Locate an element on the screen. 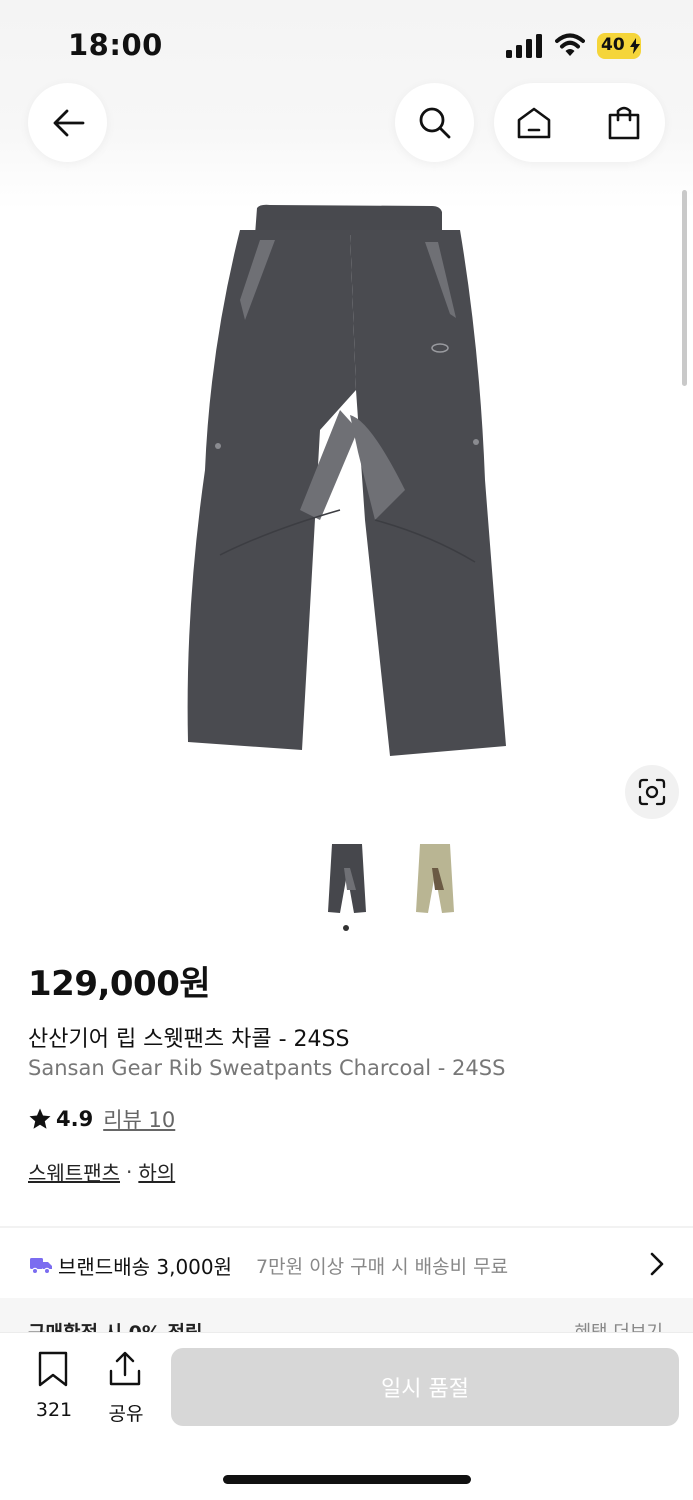  color-thumbnail-beige is located at coordinates (435, 878).